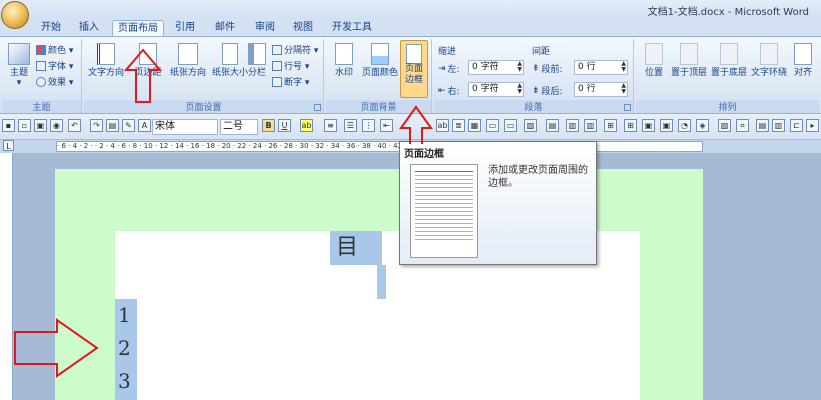 The height and width of the screenshot is (400, 821). Describe the element at coordinates (112, 125) in the screenshot. I see `paste-icon: ▤` at that location.